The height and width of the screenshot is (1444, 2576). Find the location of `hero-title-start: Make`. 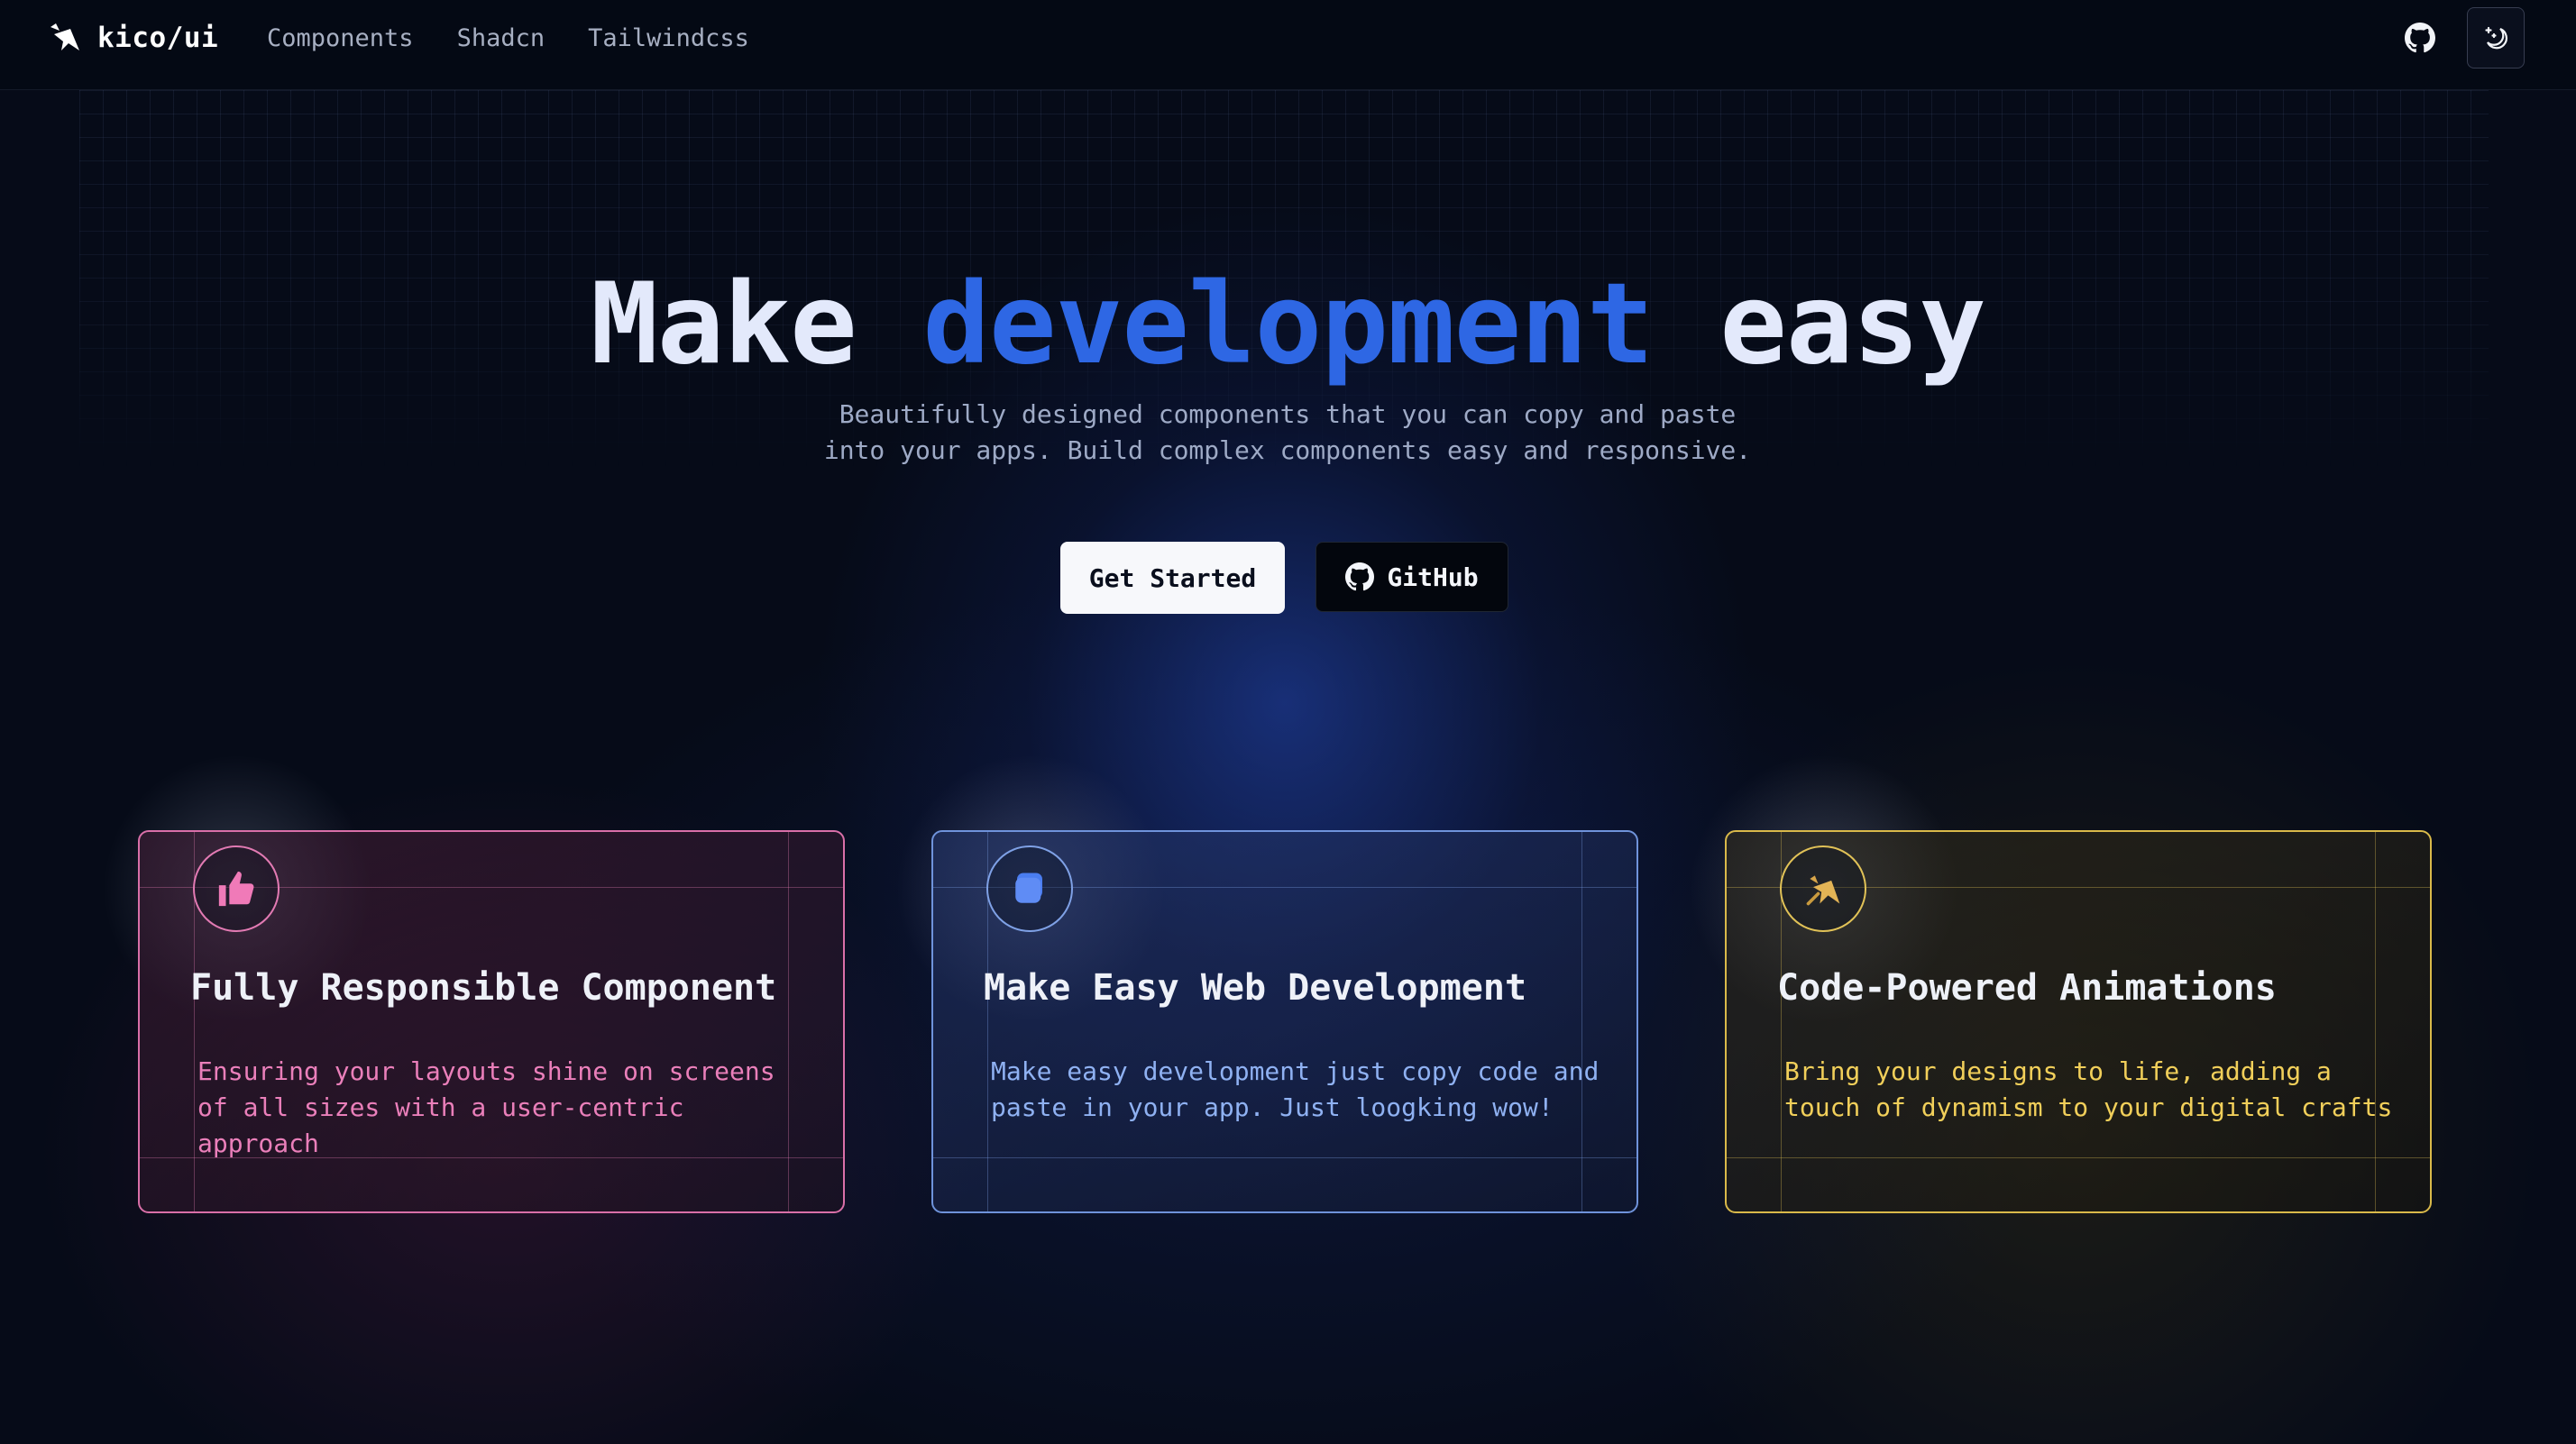

hero-title-start: Make is located at coordinates (724, 324).